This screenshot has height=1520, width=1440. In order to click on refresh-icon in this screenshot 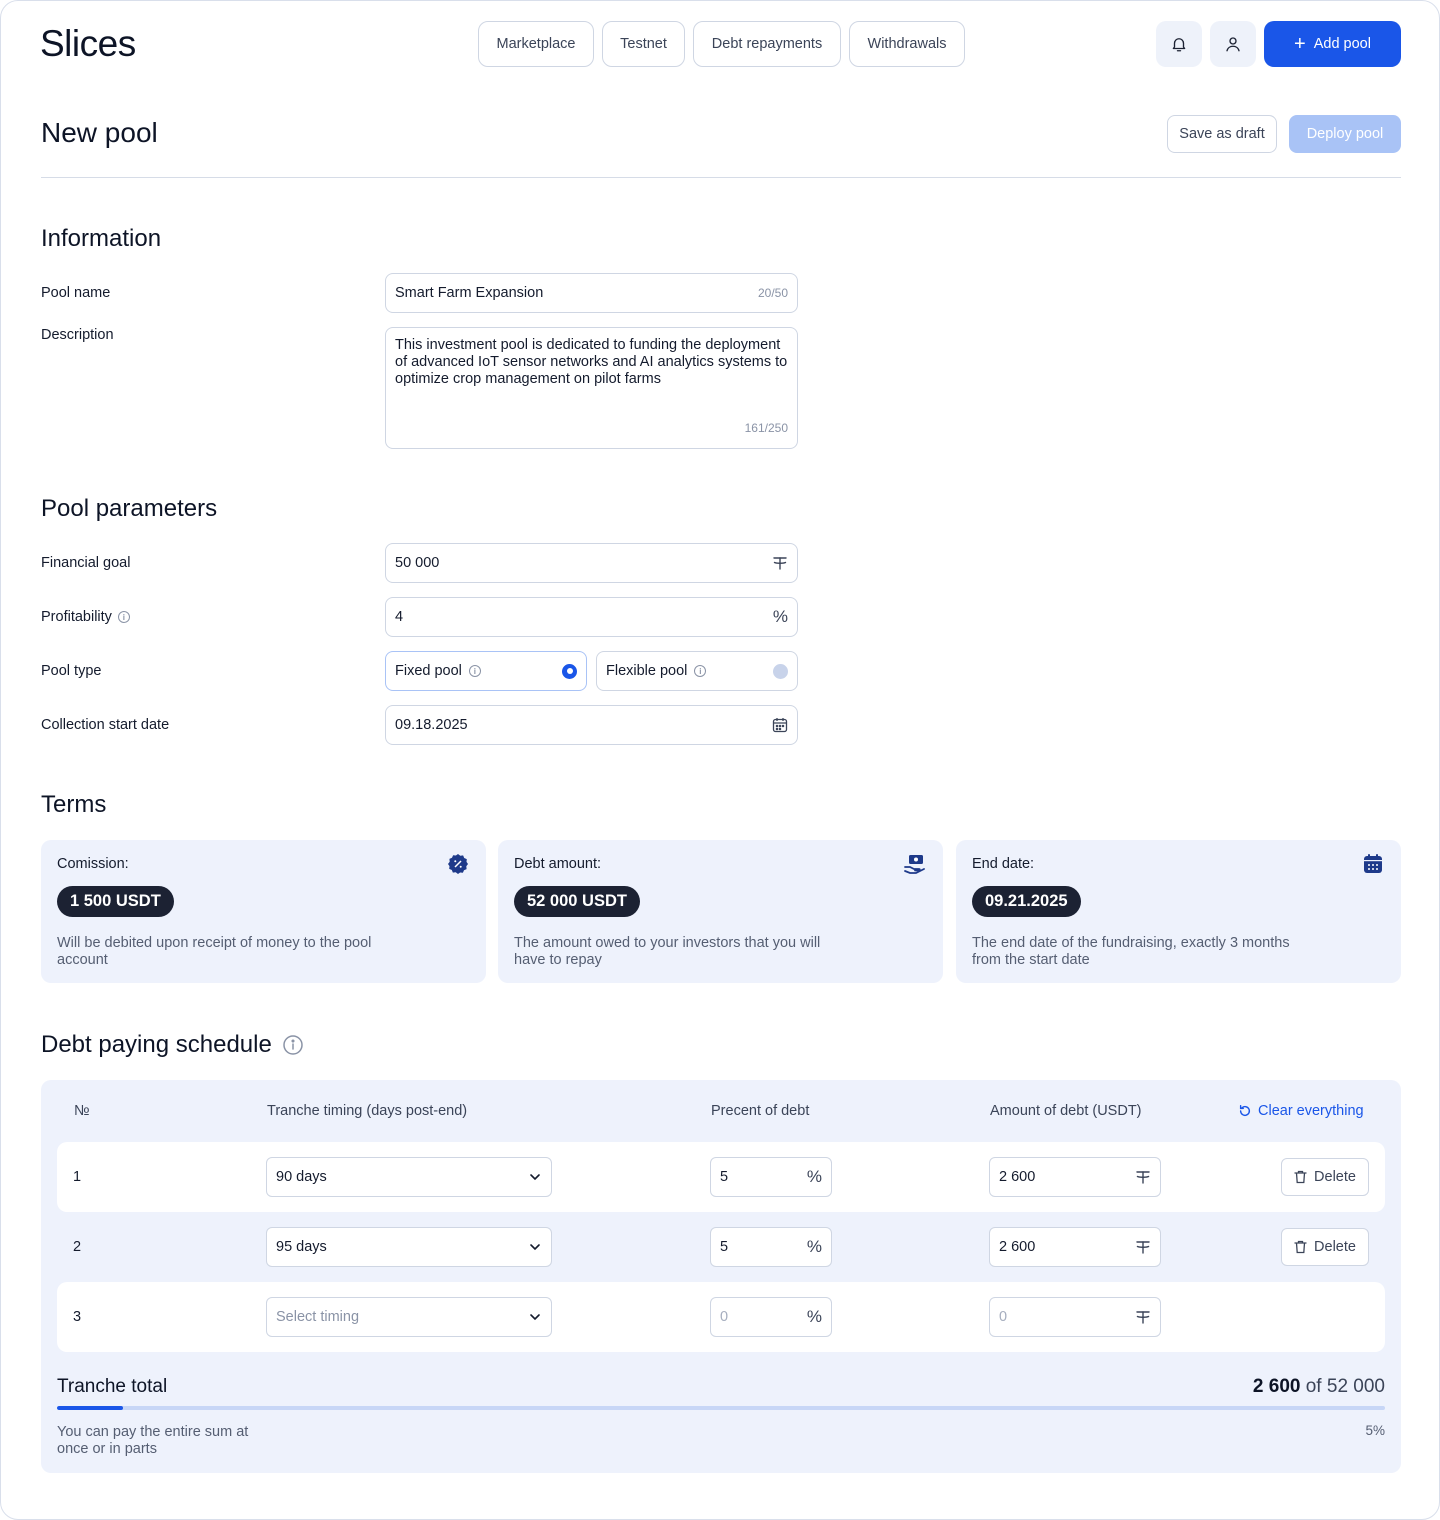, I will do `click(1245, 1111)`.